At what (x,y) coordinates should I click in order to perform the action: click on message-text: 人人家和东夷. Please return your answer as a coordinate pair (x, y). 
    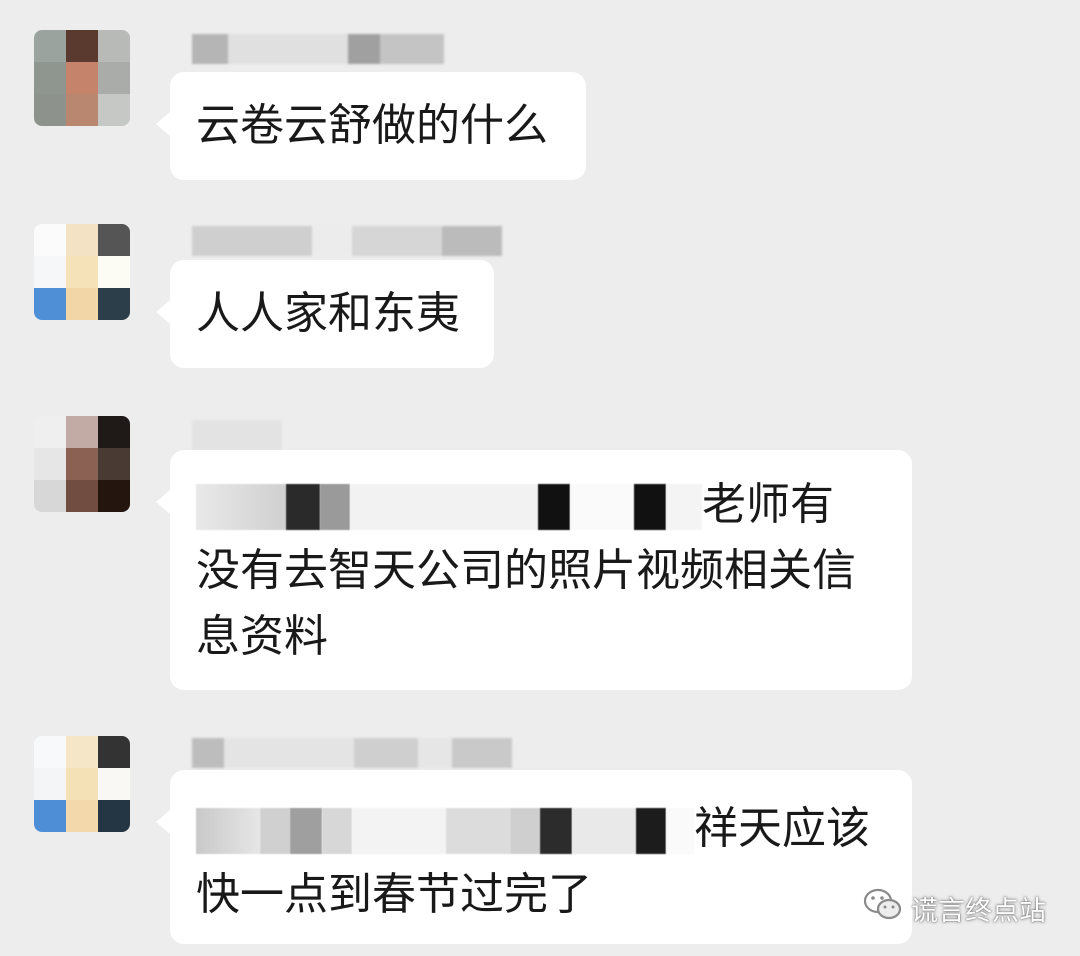
    Looking at the image, I should click on (328, 313).